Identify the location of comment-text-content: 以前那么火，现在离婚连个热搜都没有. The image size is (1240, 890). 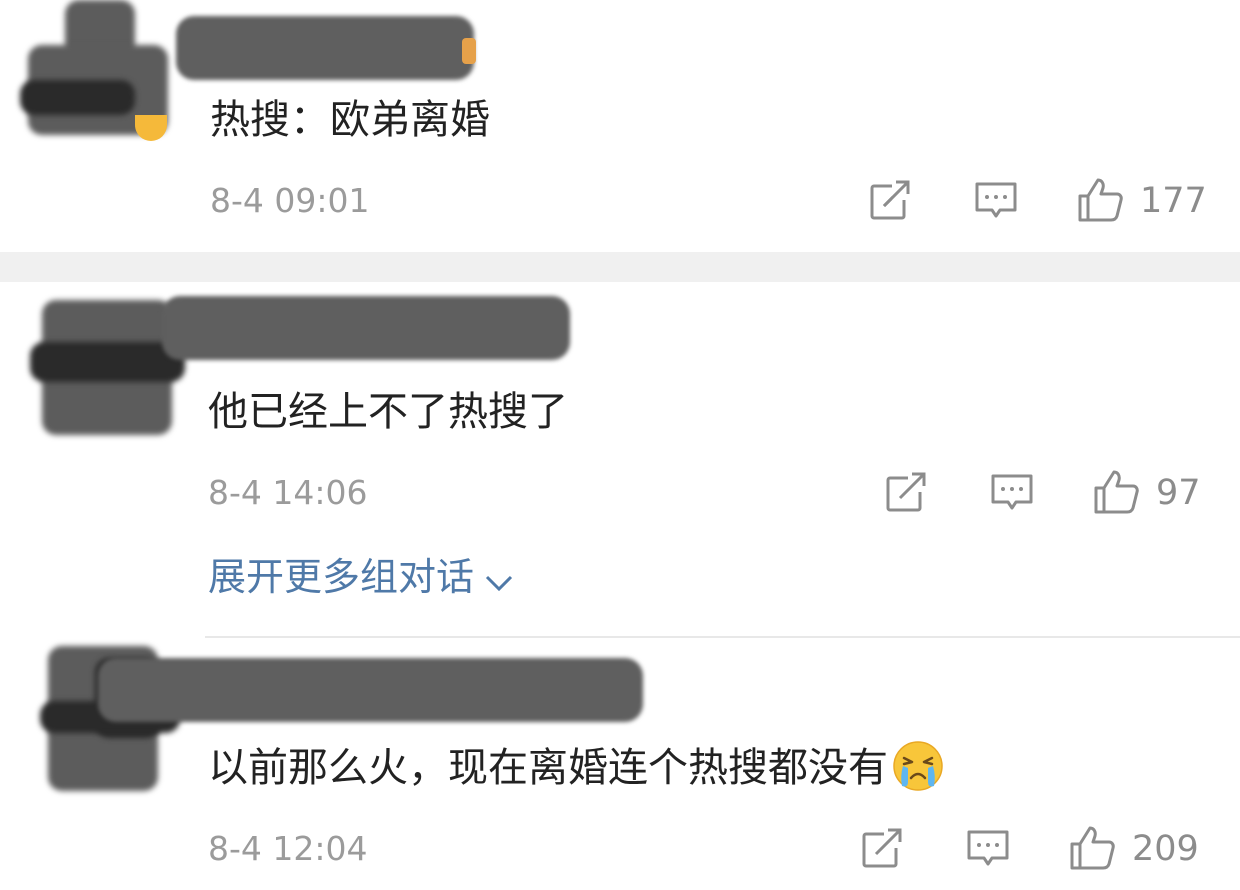
(548, 768).